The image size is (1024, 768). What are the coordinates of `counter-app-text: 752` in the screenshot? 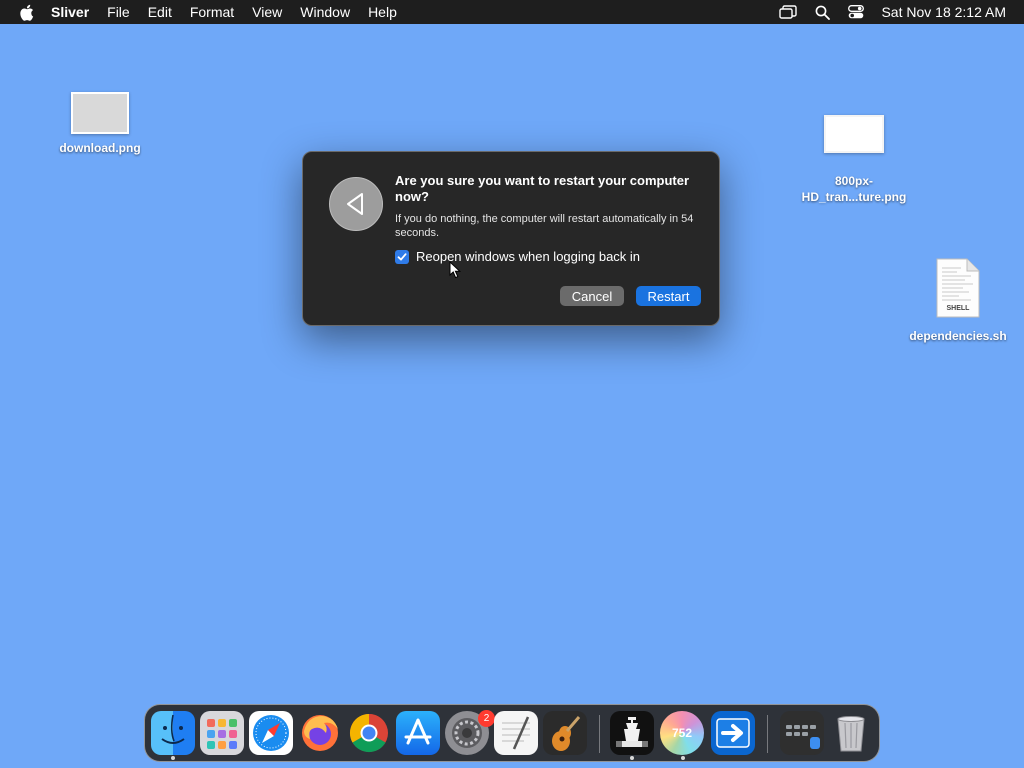 It's located at (682, 733).